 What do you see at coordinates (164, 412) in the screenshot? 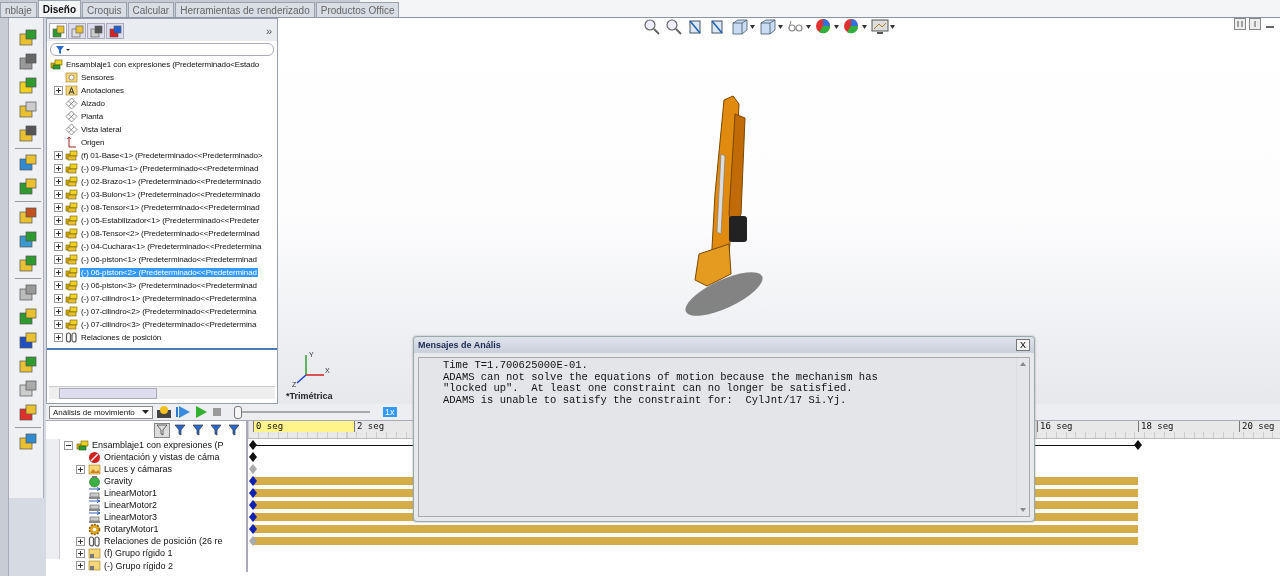
I see `calculate-icon` at bounding box center [164, 412].